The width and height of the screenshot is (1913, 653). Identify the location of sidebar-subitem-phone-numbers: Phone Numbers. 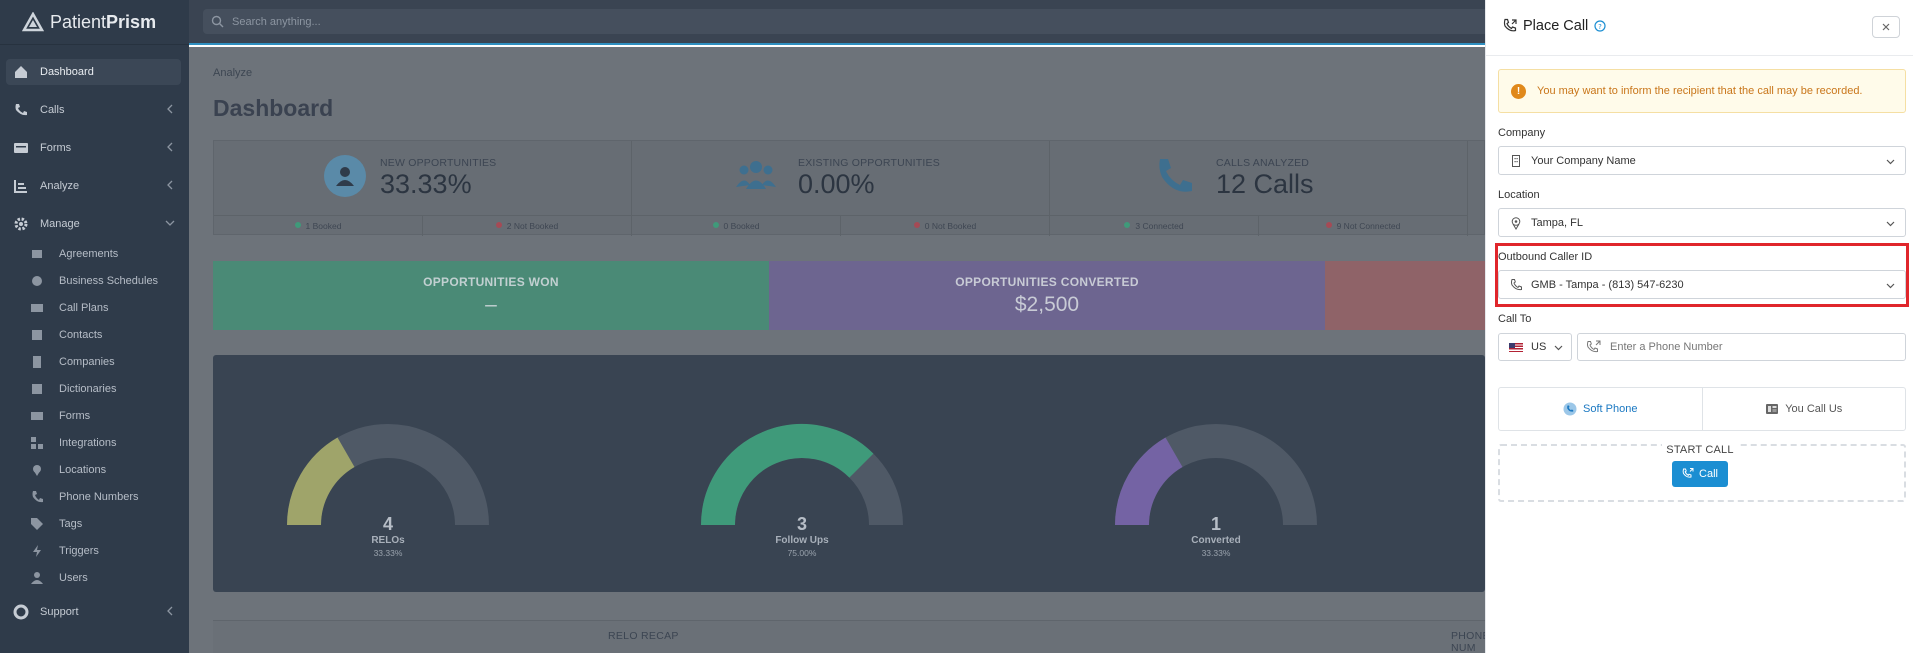
(105, 497).